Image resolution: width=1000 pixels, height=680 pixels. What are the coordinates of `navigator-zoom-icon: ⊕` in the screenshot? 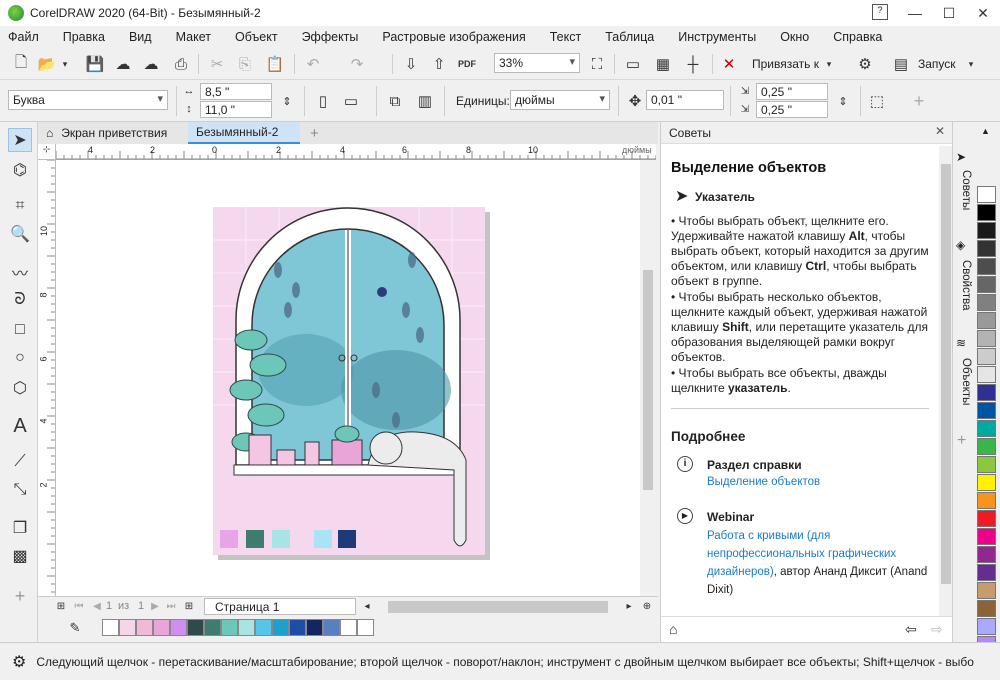 It's located at (647, 606).